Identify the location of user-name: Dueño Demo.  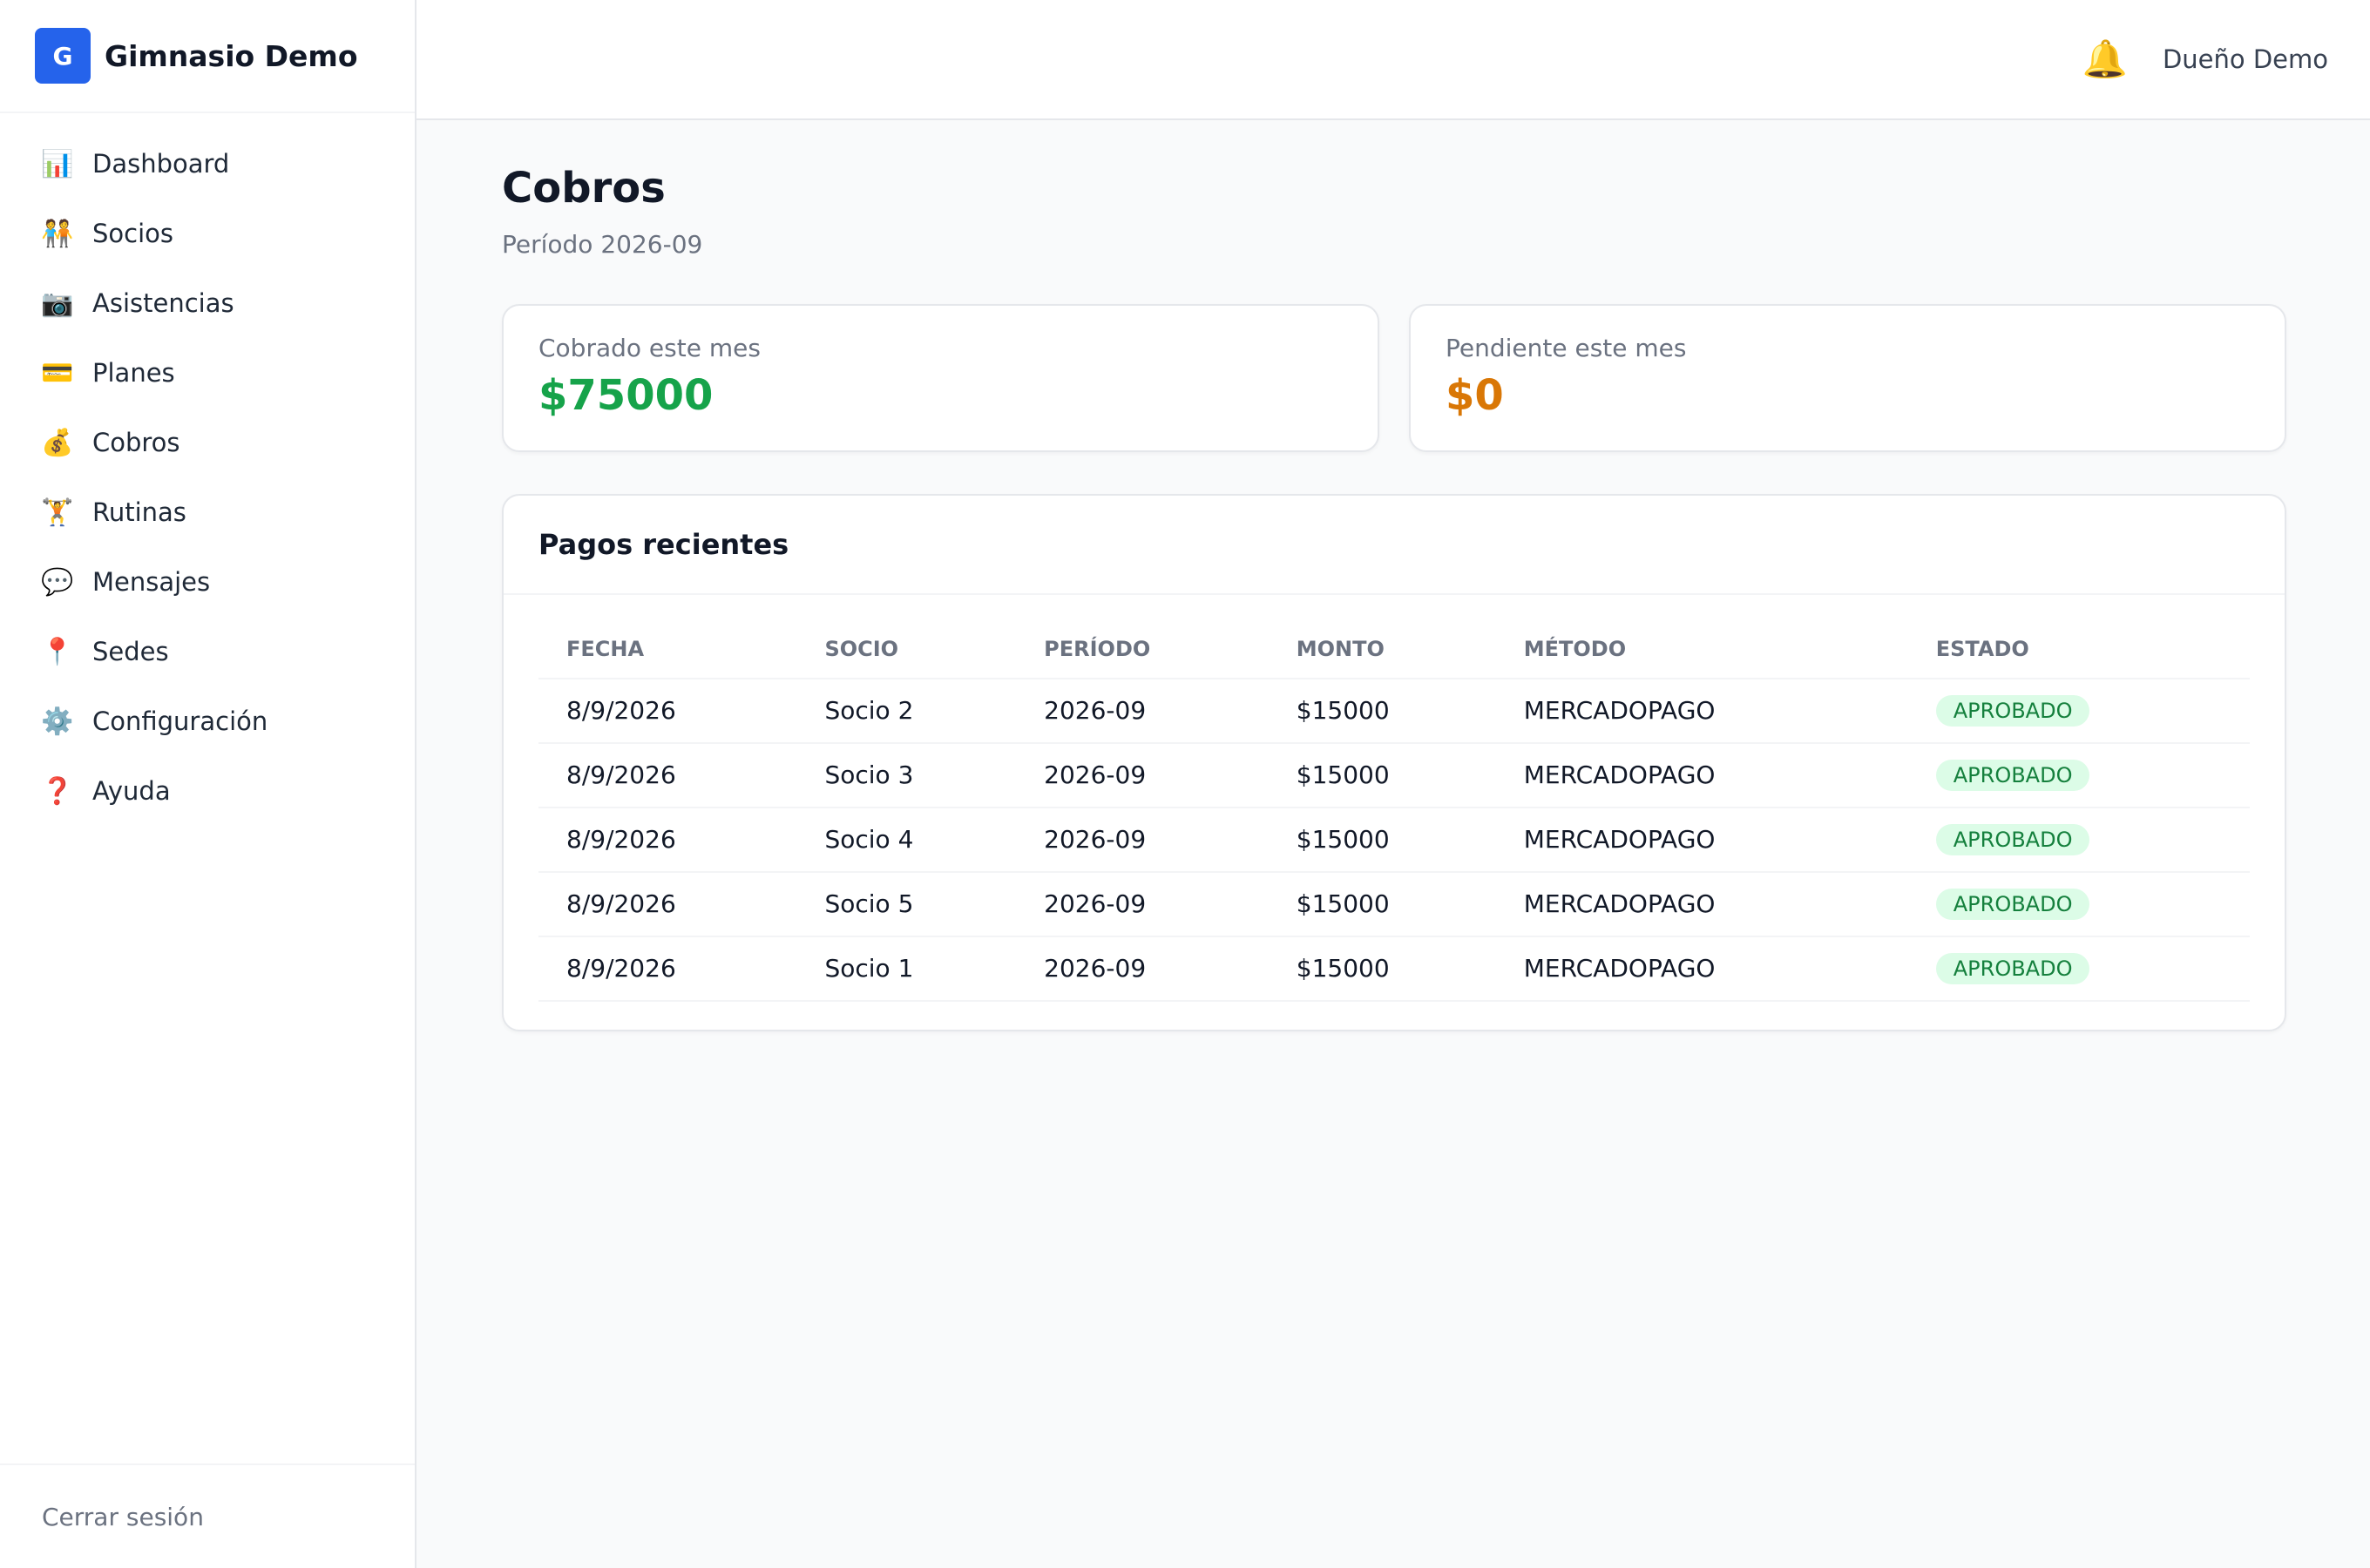
(2245, 59).